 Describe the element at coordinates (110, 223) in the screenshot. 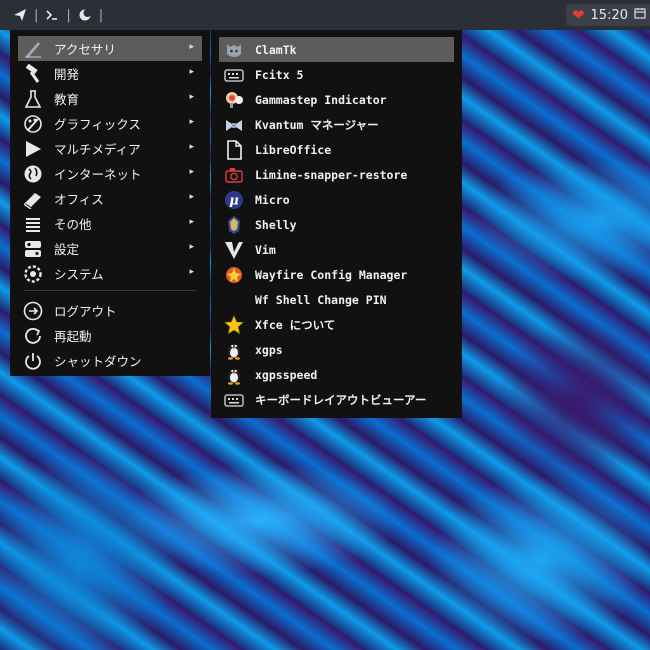

I see `menu-category-other: その他 ▸` at that location.